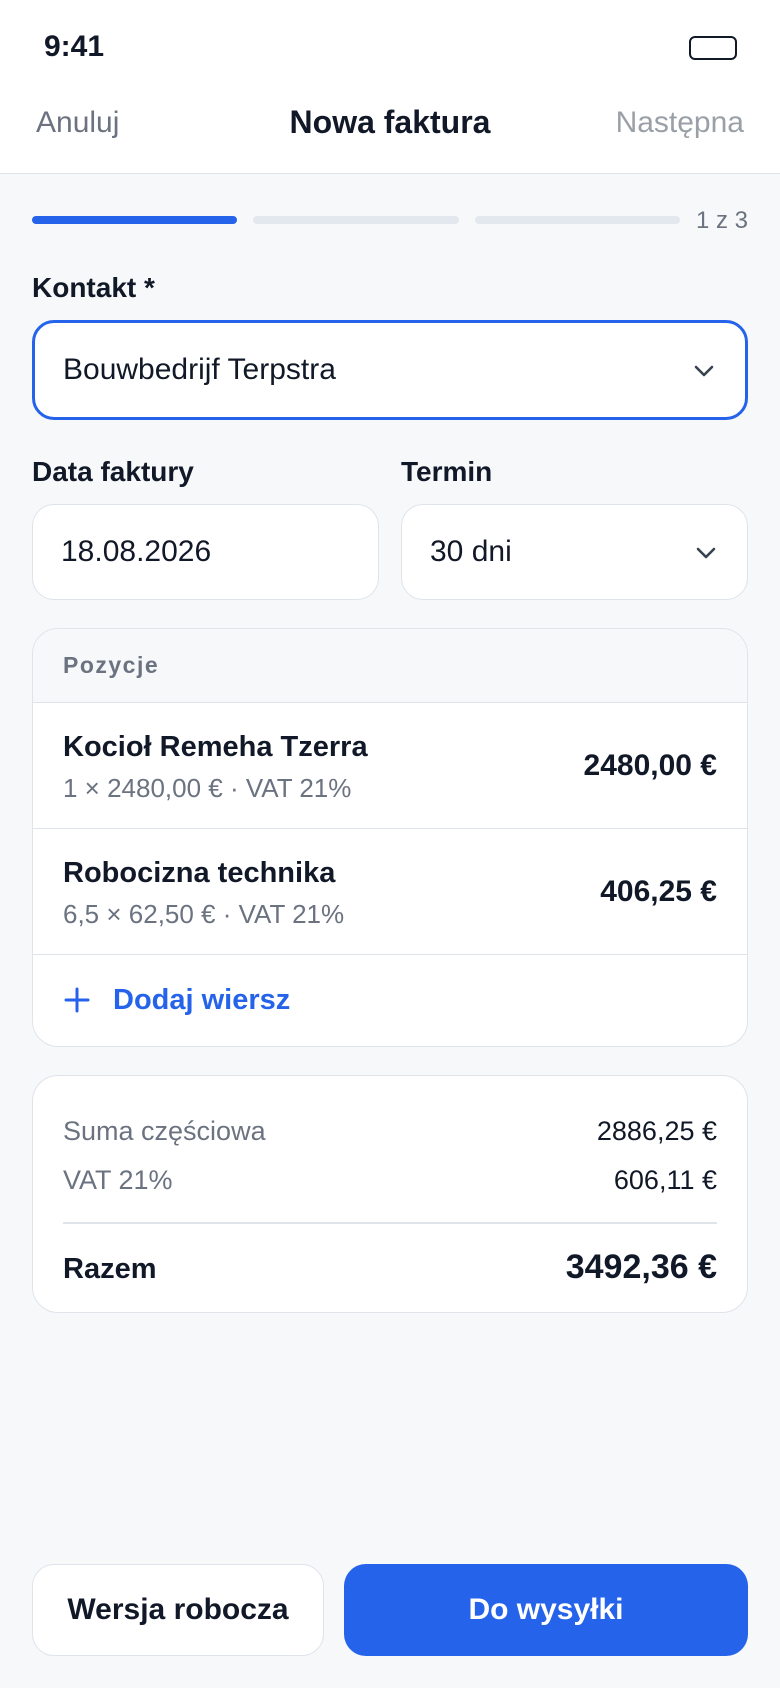  I want to click on save-draft-button: Wersja robocza, so click(178, 1610).